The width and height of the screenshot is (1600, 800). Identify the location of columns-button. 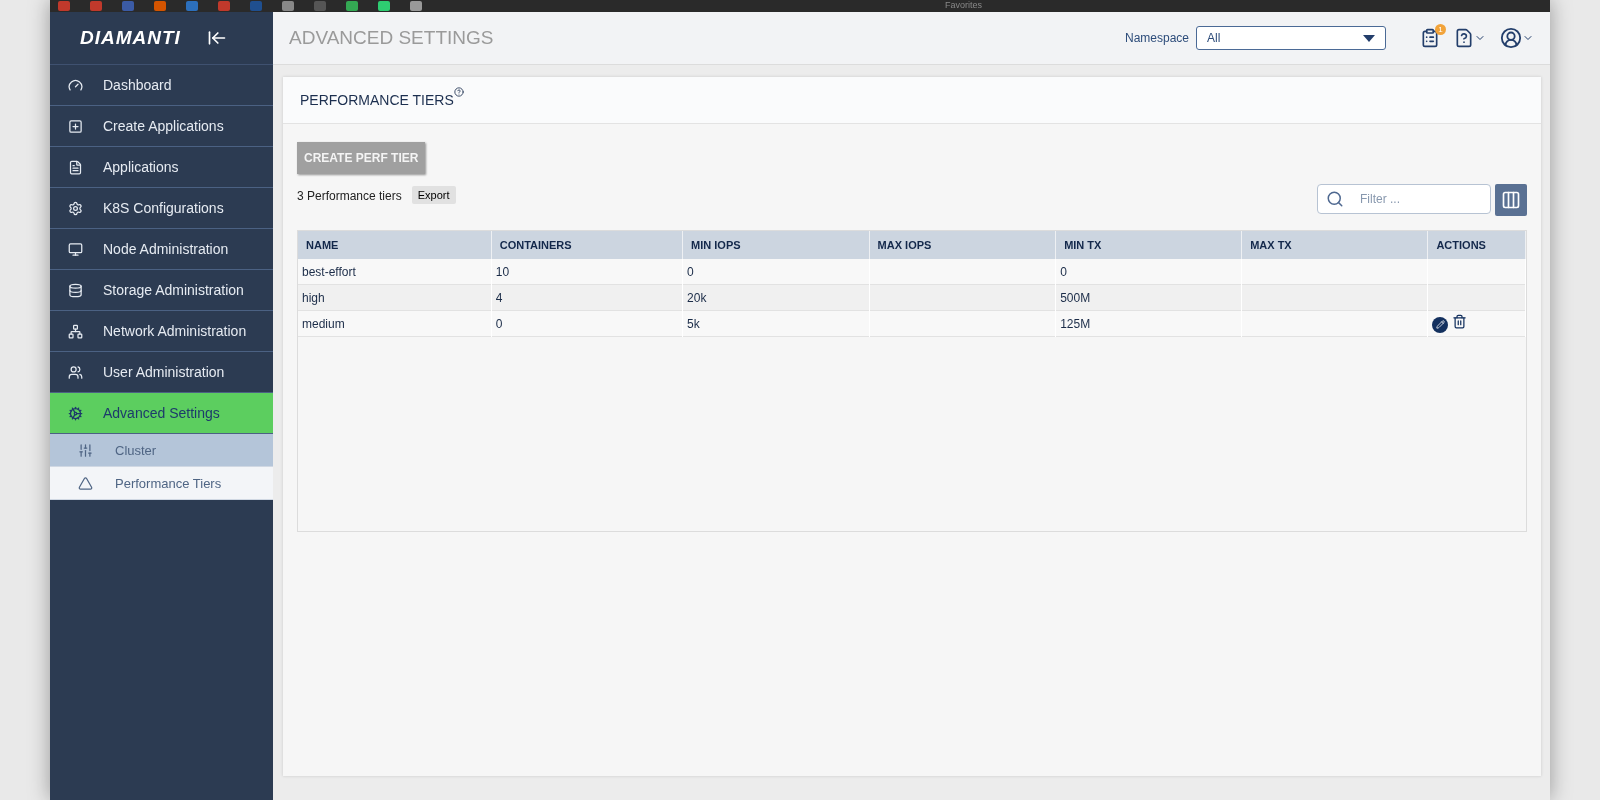
(1511, 200).